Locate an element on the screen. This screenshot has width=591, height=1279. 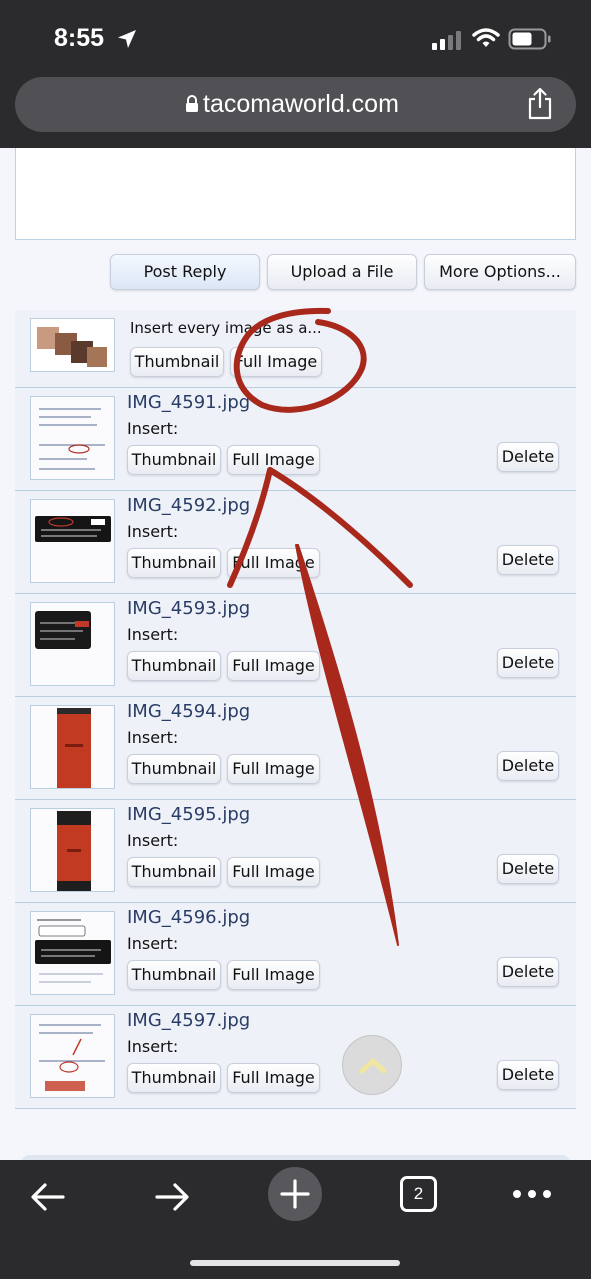
attachment-filename: IMG_4596.jpg is located at coordinates (188, 917).